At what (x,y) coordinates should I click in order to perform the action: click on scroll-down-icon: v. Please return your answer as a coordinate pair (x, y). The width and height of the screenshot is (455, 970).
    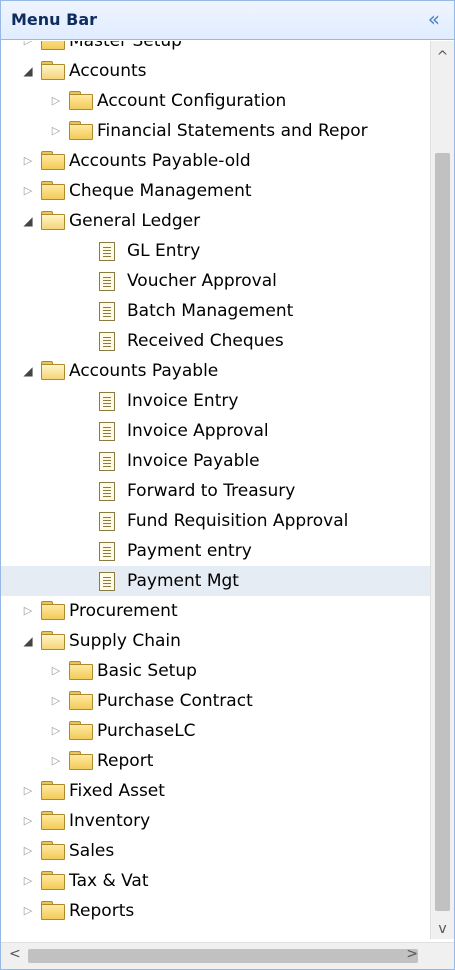
    Looking at the image, I should click on (442, 929).